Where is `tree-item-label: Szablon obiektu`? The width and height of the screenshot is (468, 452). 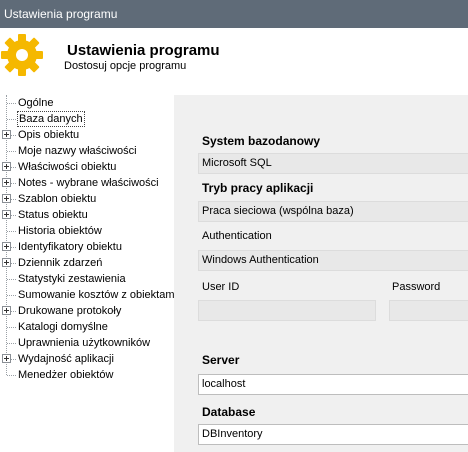 tree-item-label: Szablon obiektu is located at coordinates (57, 199).